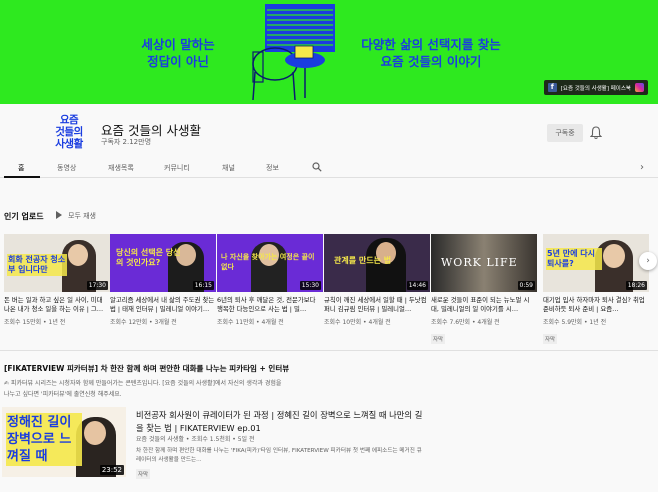 The image size is (658, 492). Describe the element at coordinates (63, 394) in the screenshot. I see `playlist-description-line2: 나누고 싶다면 '피카터뷰'에 출연신청 해주세요.` at that location.